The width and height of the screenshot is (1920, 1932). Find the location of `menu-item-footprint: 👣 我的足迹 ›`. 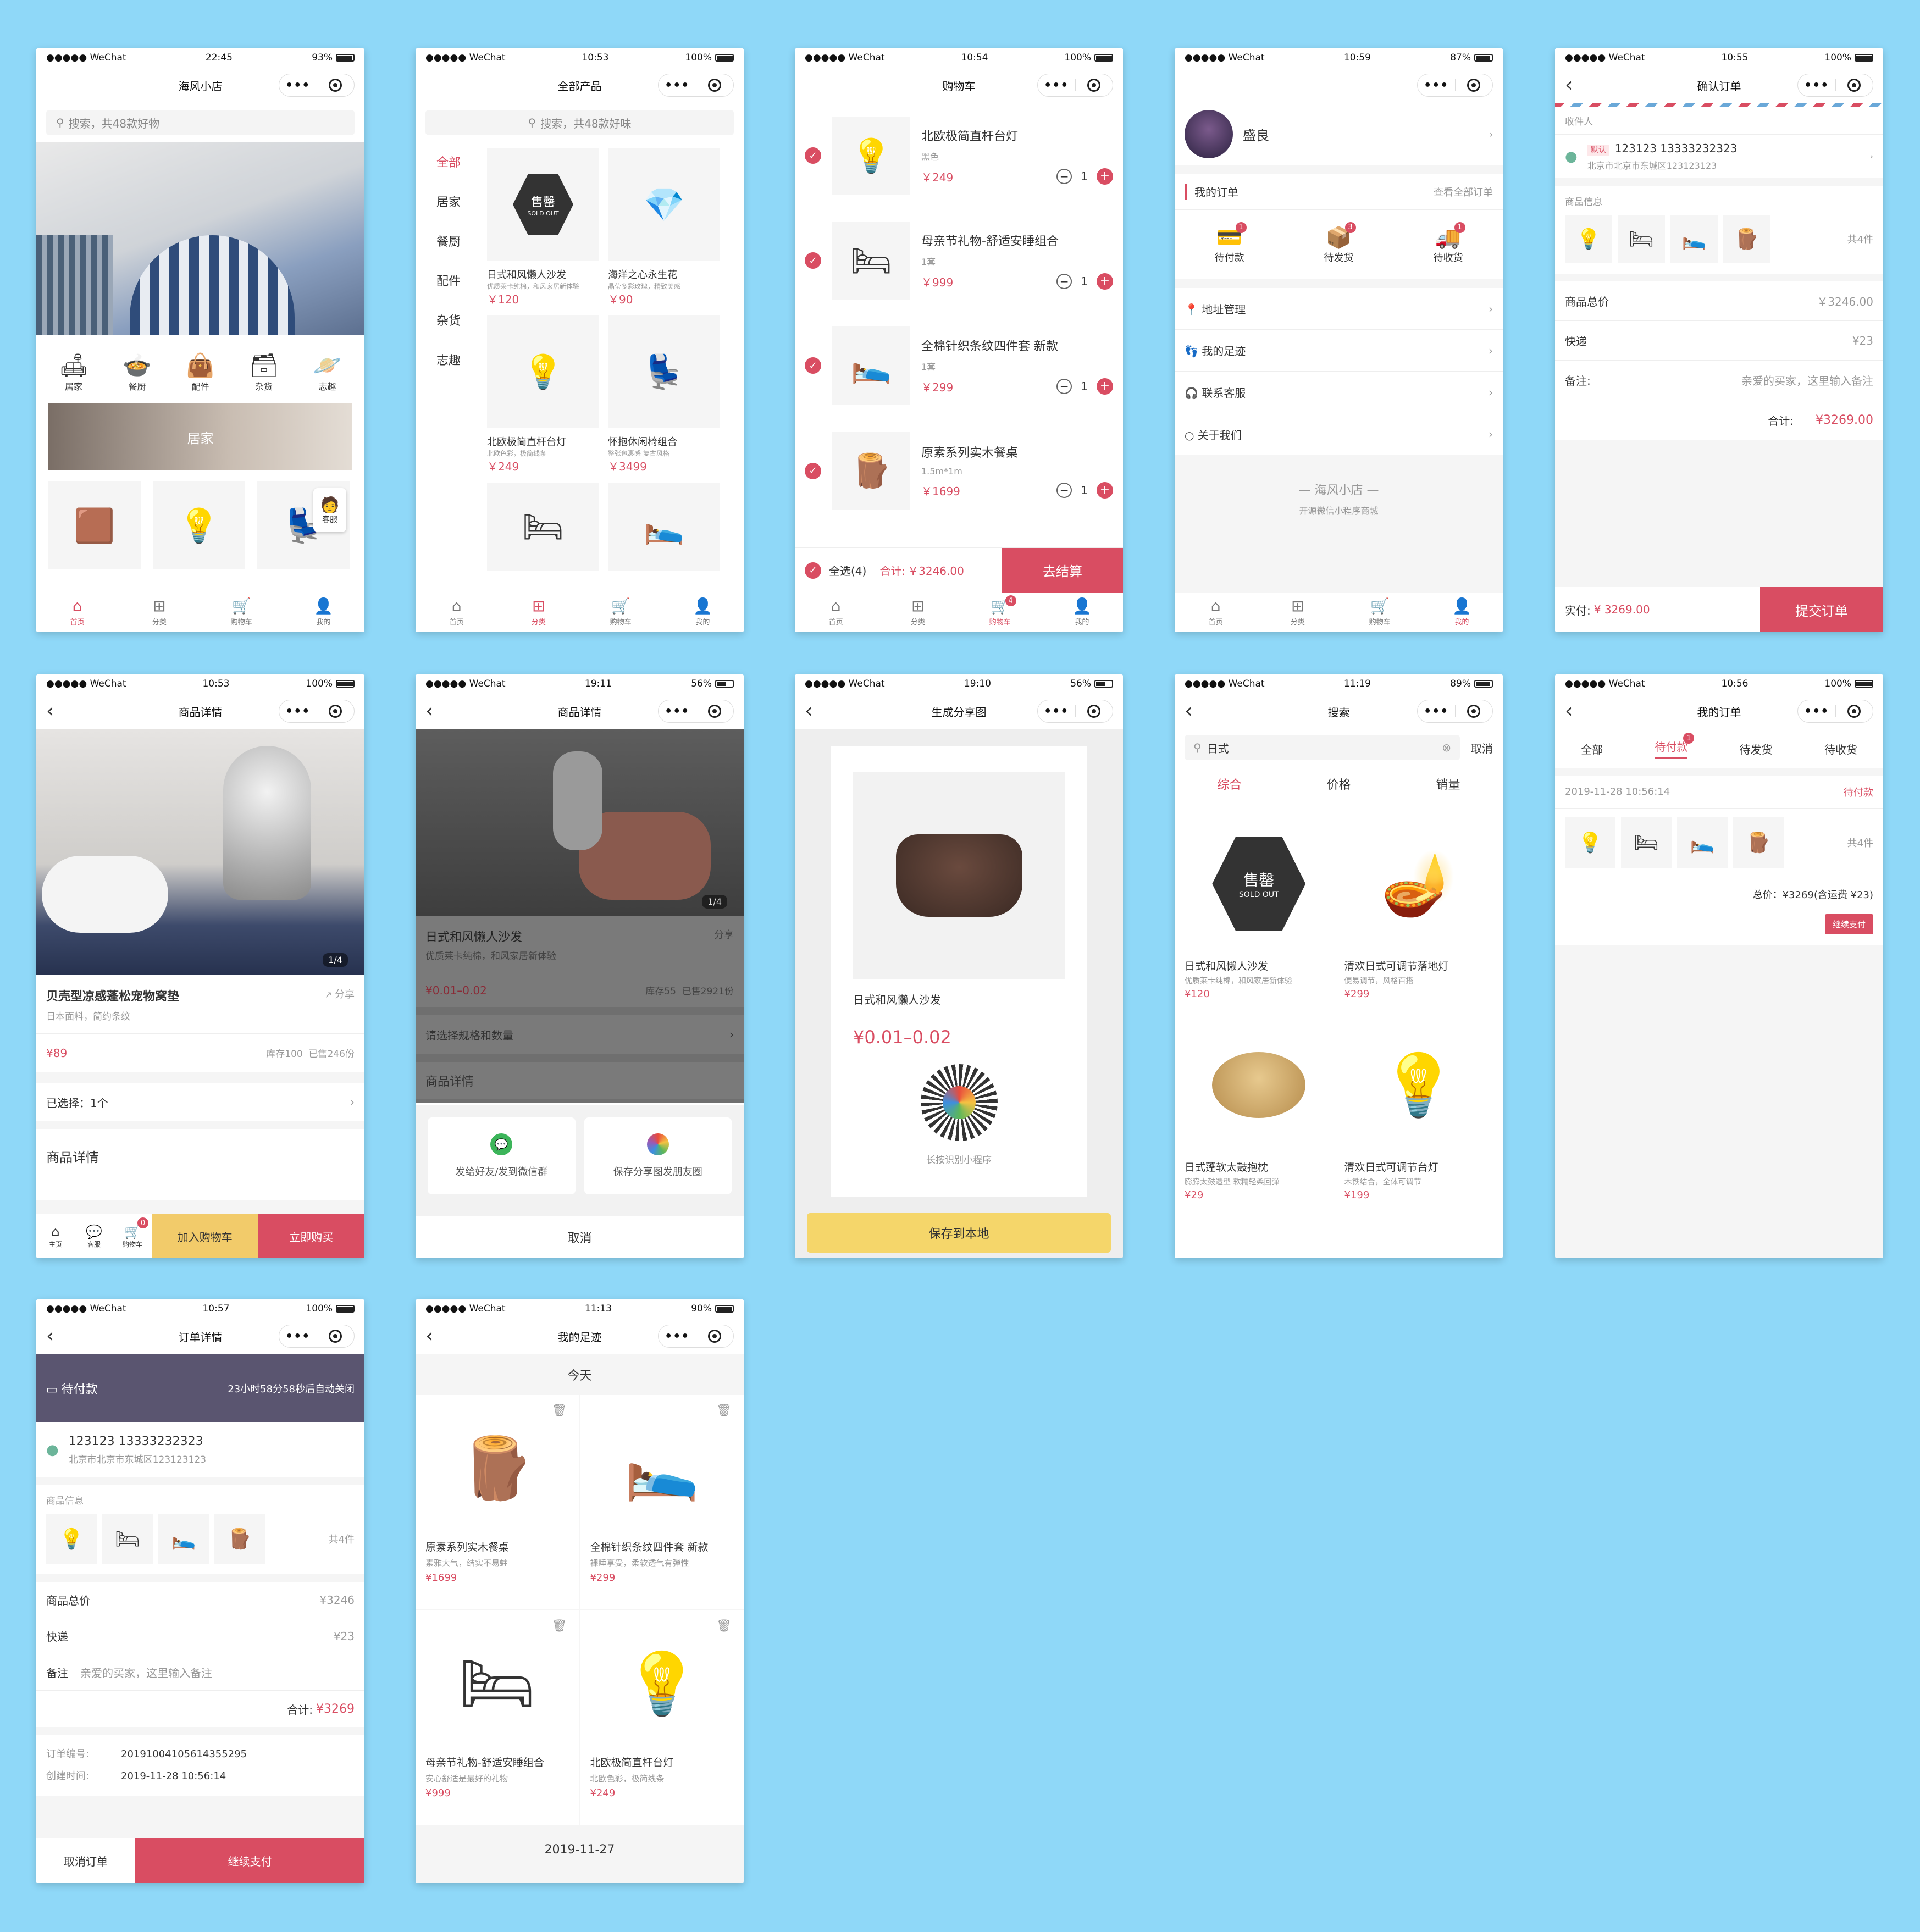

menu-item-footprint: 👣 我的足迹 › is located at coordinates (1339, 351).